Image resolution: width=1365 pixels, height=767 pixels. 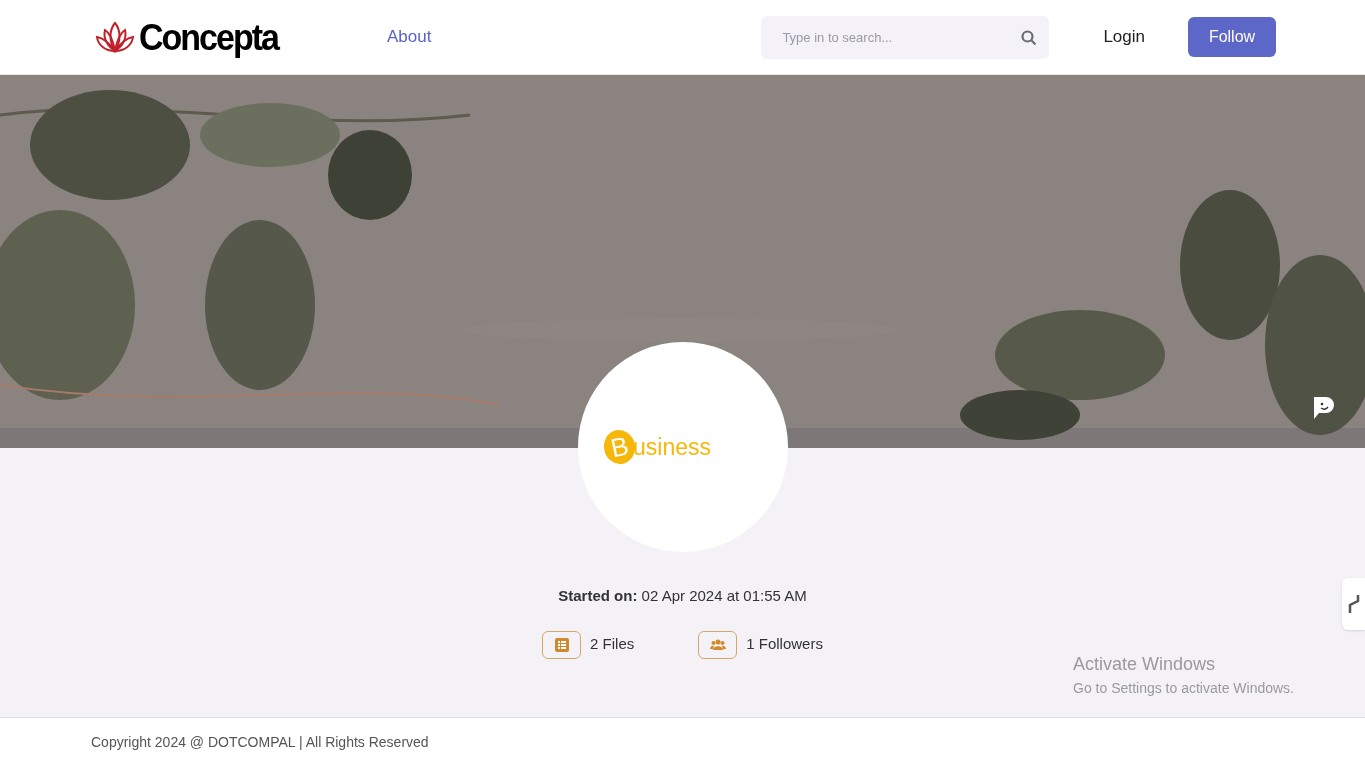 I want to click on search-icon, so click(x=1029, y=37).